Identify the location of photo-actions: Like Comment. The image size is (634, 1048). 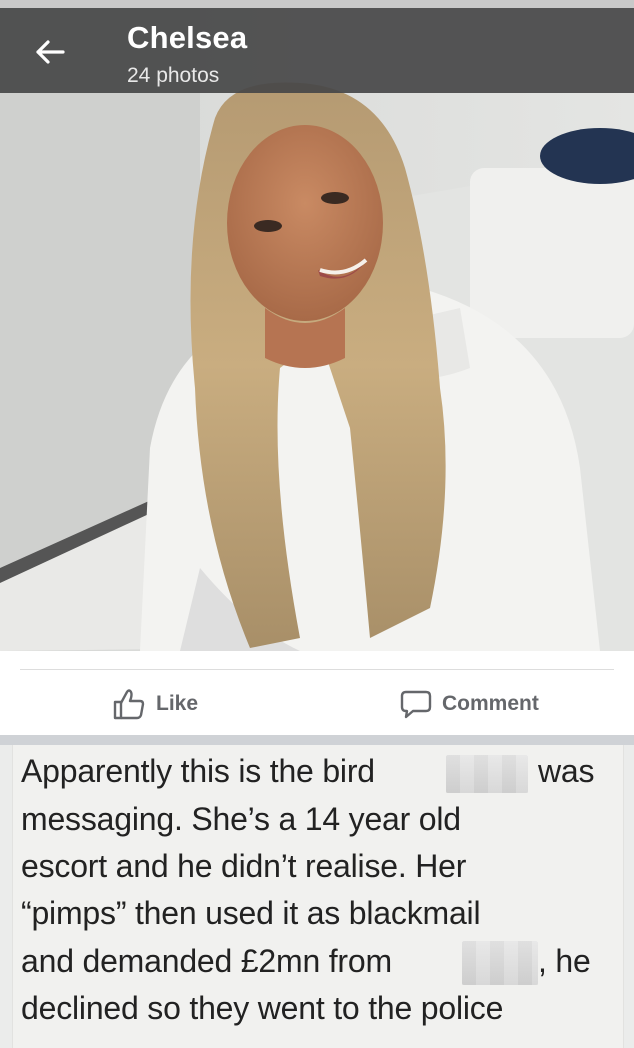
(317, 693).